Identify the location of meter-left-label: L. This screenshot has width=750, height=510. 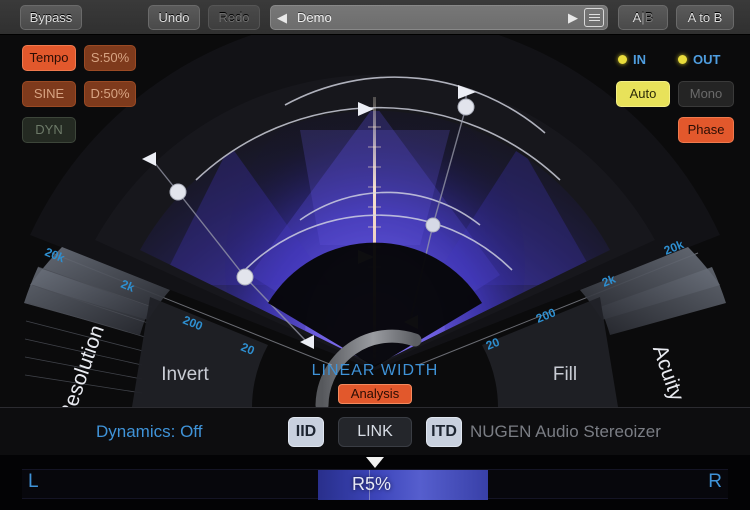
(33, 481).